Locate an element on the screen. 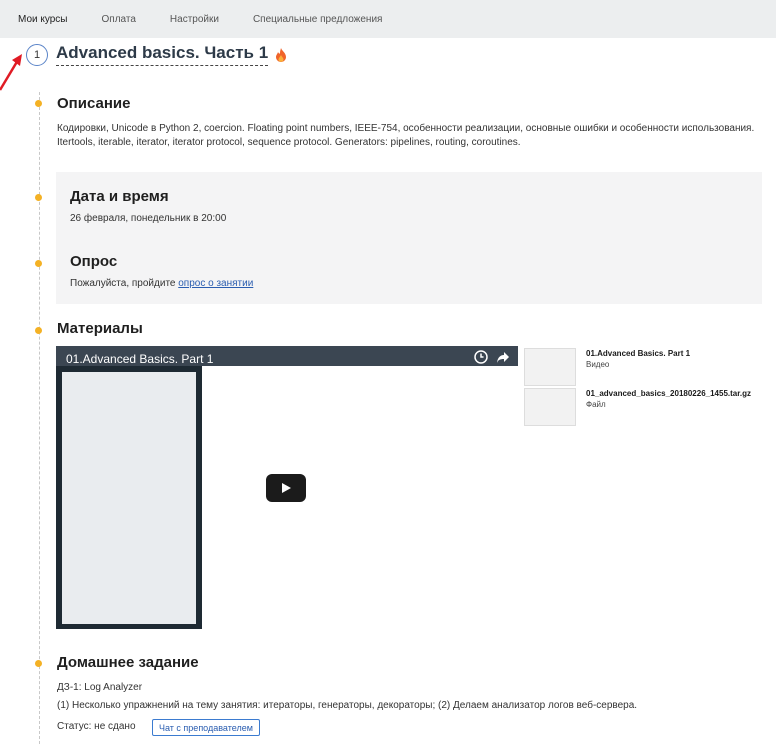 The image size is (776, 744). survey-text: Пожалуйста, пройдите опрос о занятии is located at coordinates (161, 284).